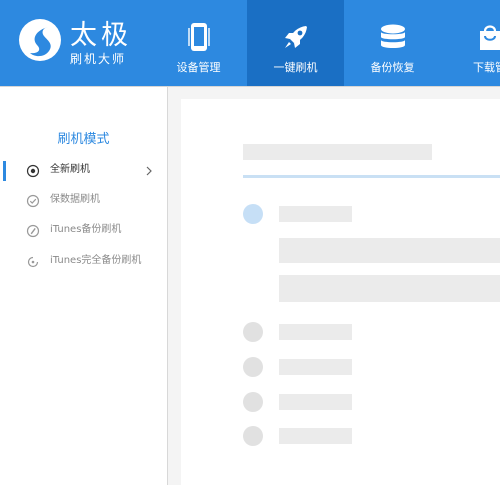 Image resolution: width=500 pixels, height=485 pixels. What do you see at coordinates (337, 152) in the screenshot?
I see `skeleton-title` at bounding box center [337, 152].